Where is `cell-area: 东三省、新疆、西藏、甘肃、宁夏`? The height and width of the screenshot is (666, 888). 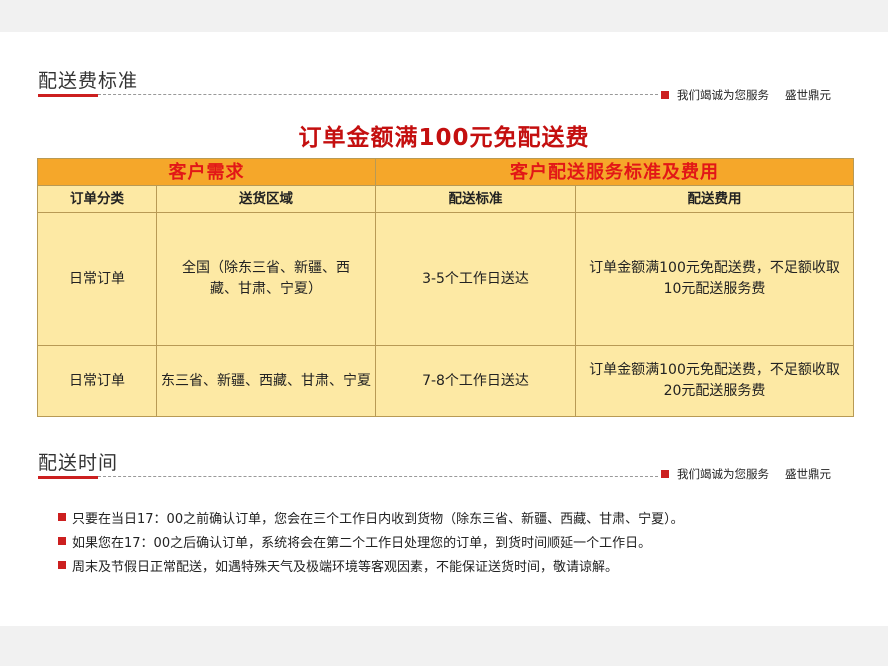
cell-area: 东三省、新疆、西藏、甘肃、宁夏 is located at coordinates (266, 381).